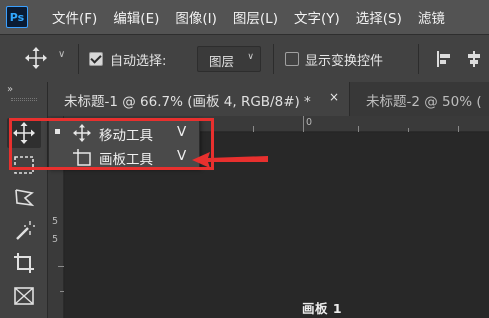 This screenshot has height=318, width=489. I want to click on show-transform-checkbox, so click(292, 59).